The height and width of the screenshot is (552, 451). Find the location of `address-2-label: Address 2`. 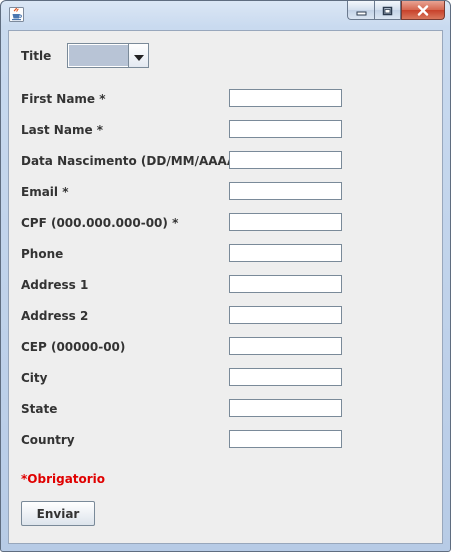

address-2-label: Address 2 is located at coordinates (55, 316).